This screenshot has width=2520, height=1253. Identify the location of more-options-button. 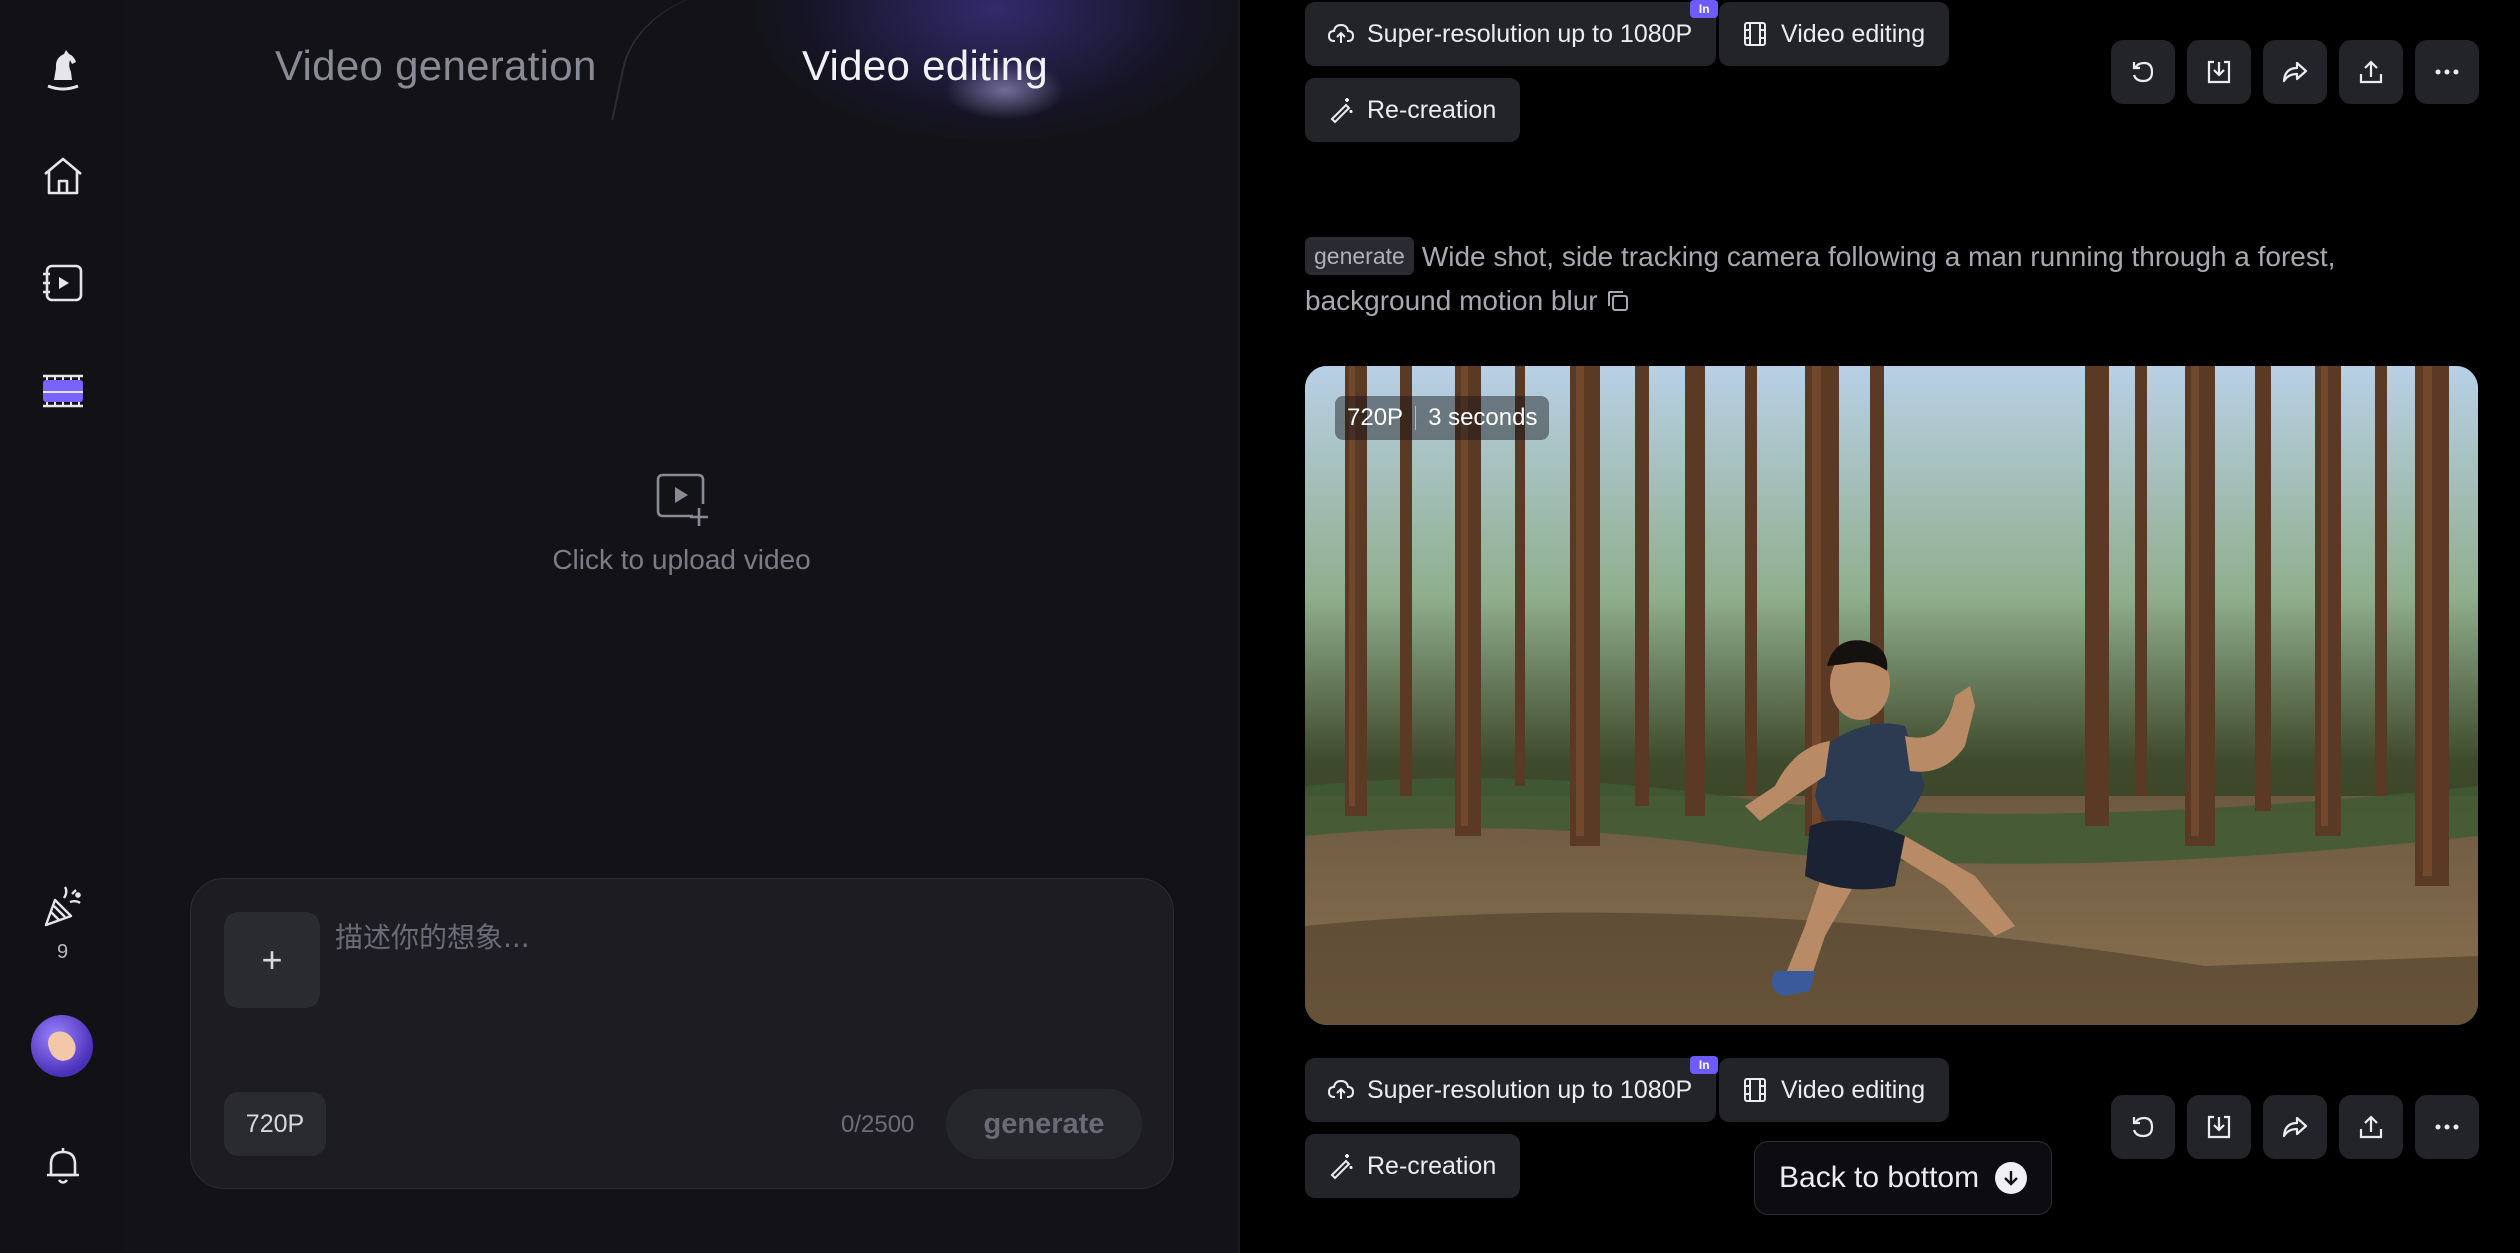
(2447, 72).